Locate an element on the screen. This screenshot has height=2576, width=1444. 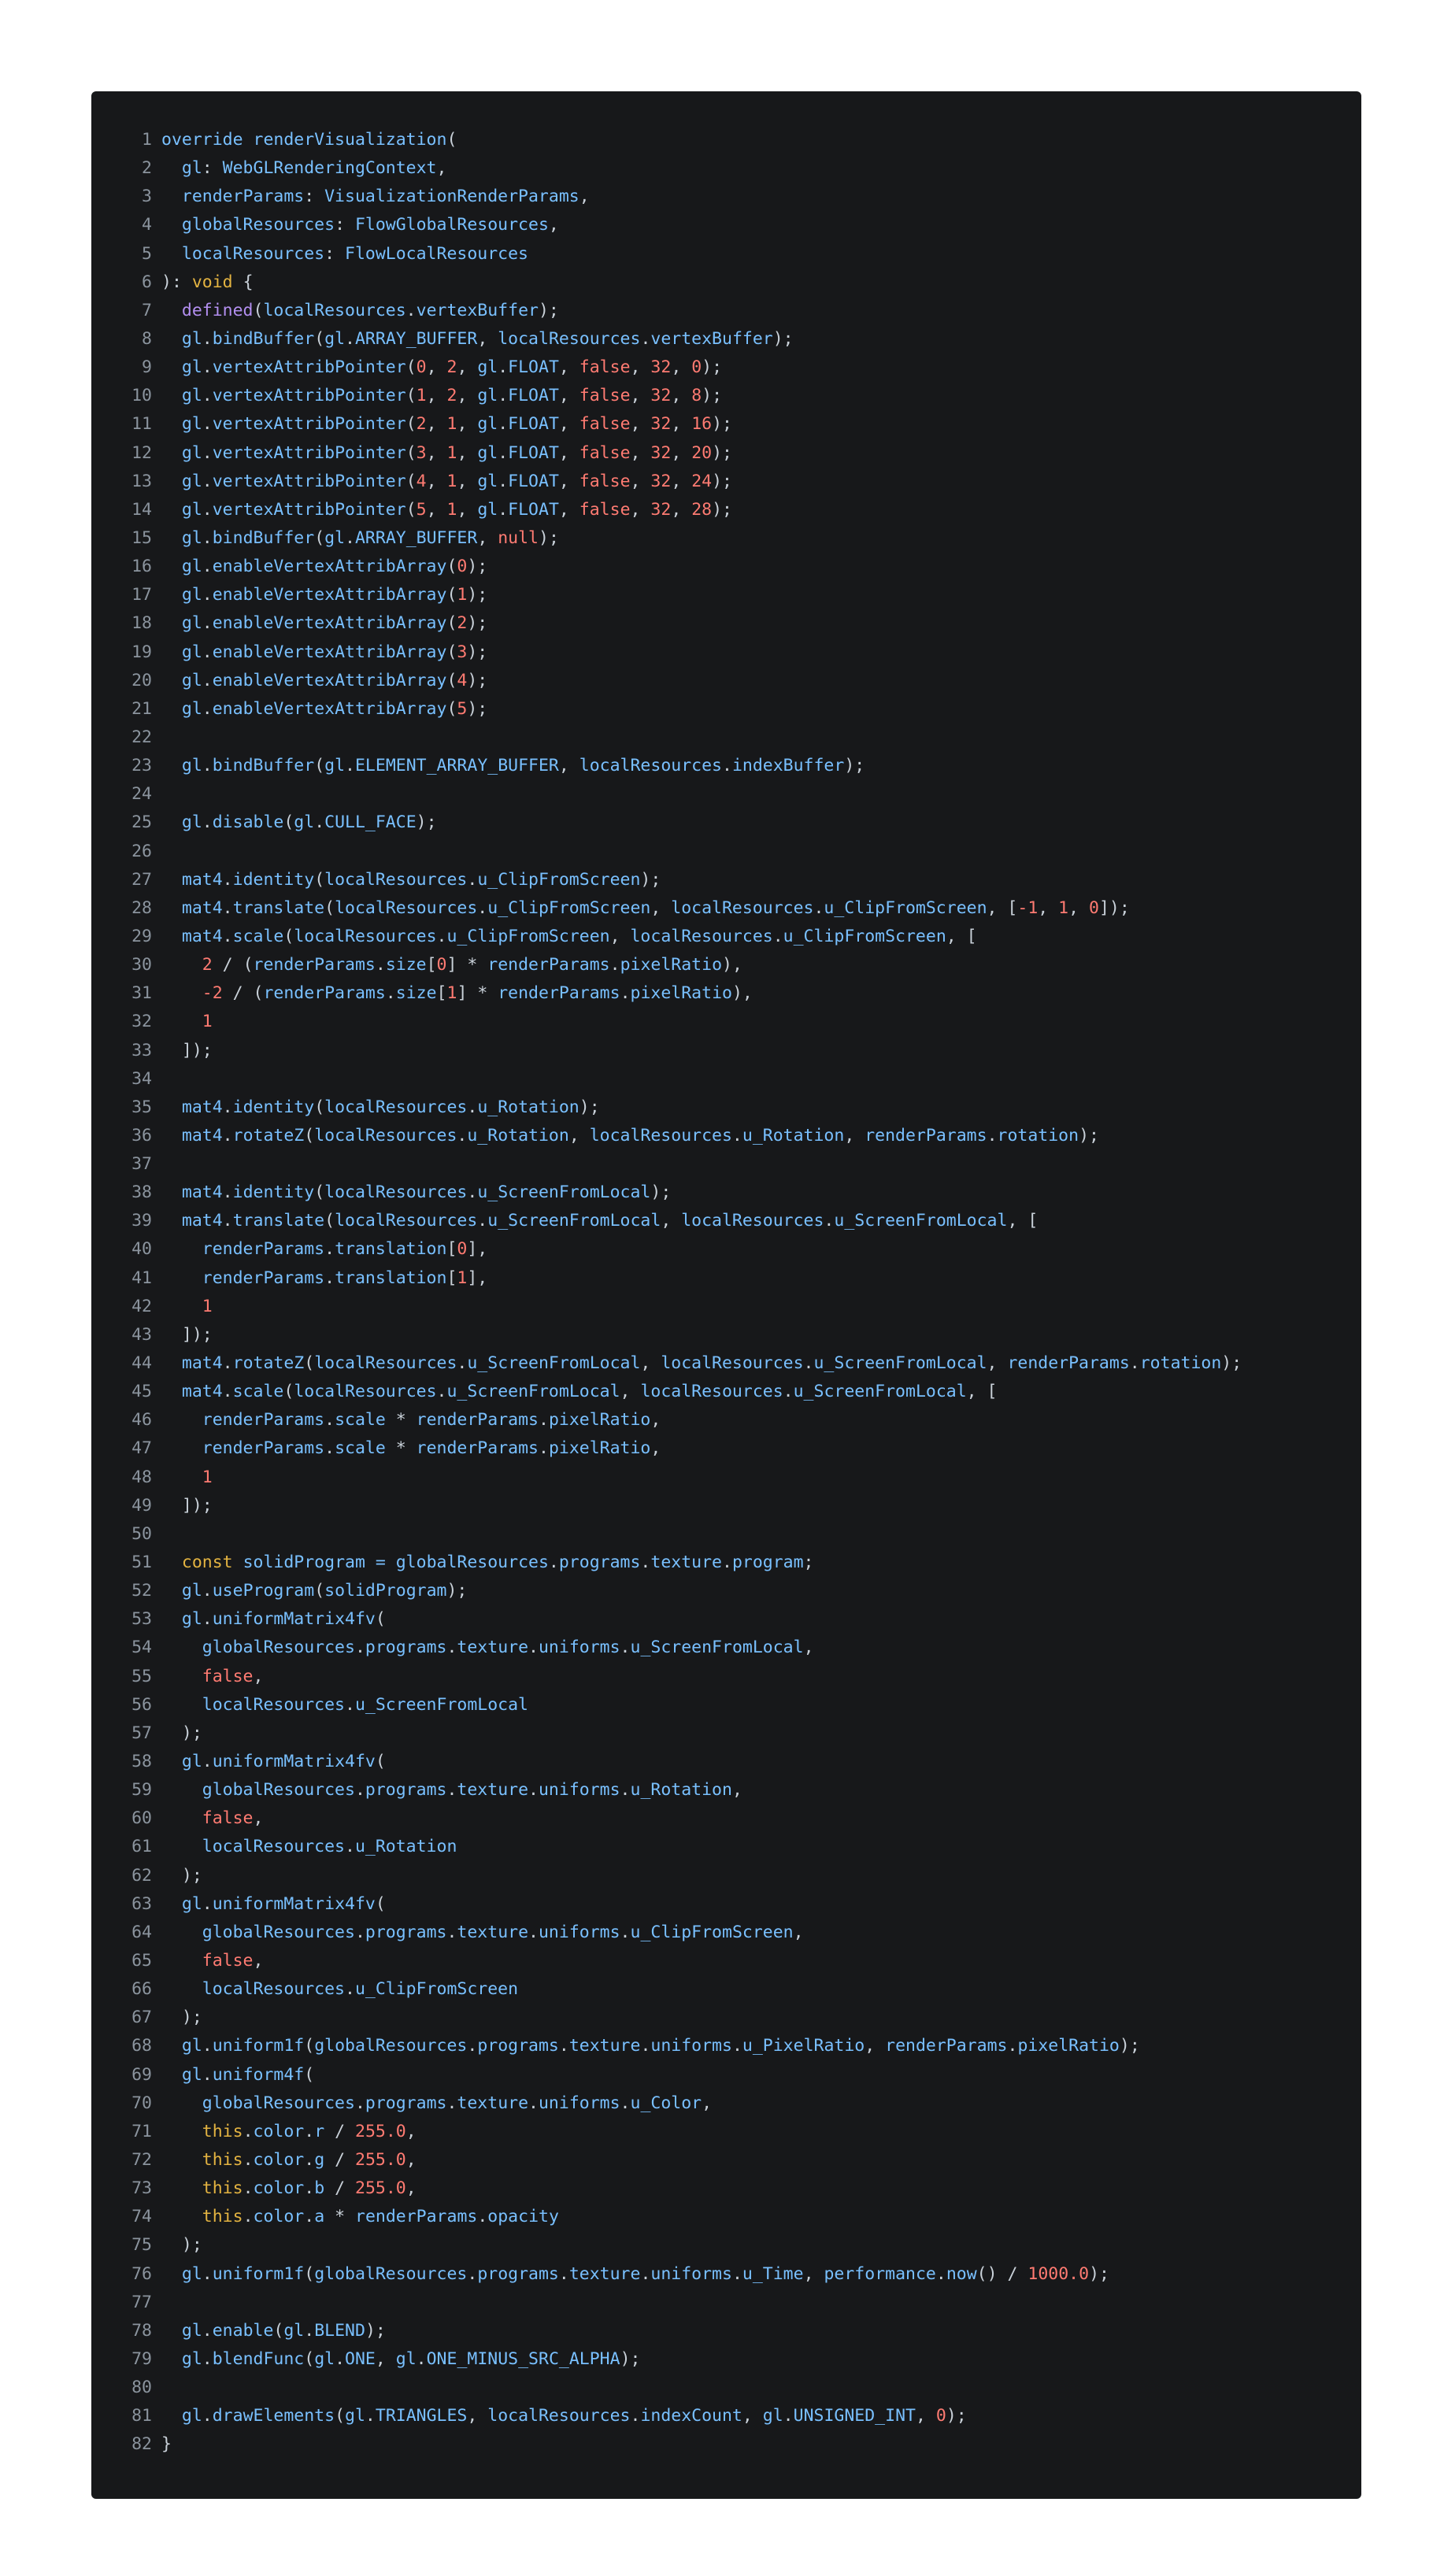
line-number: 36 is located at coordinates (141, 1135).